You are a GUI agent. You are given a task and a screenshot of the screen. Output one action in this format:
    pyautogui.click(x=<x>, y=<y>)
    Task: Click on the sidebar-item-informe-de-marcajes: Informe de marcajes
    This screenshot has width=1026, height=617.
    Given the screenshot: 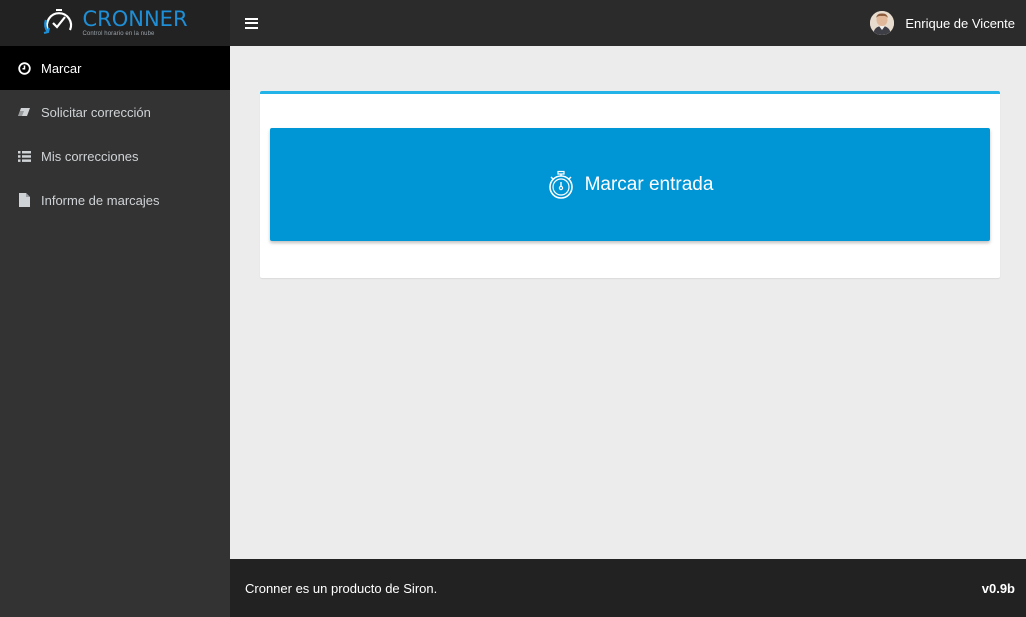 What is the action you would take?
    pyautogui.click(x=115, y=200)
    